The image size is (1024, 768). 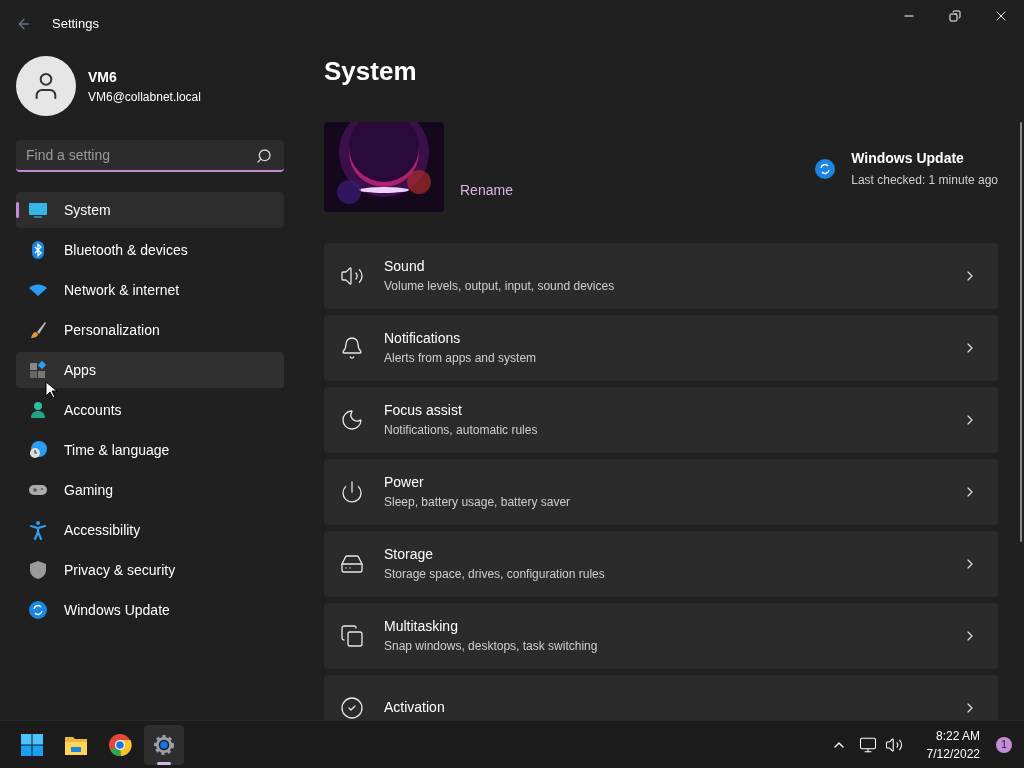 I want to click on update-title: Windows Update, so click(x=908, y=158).